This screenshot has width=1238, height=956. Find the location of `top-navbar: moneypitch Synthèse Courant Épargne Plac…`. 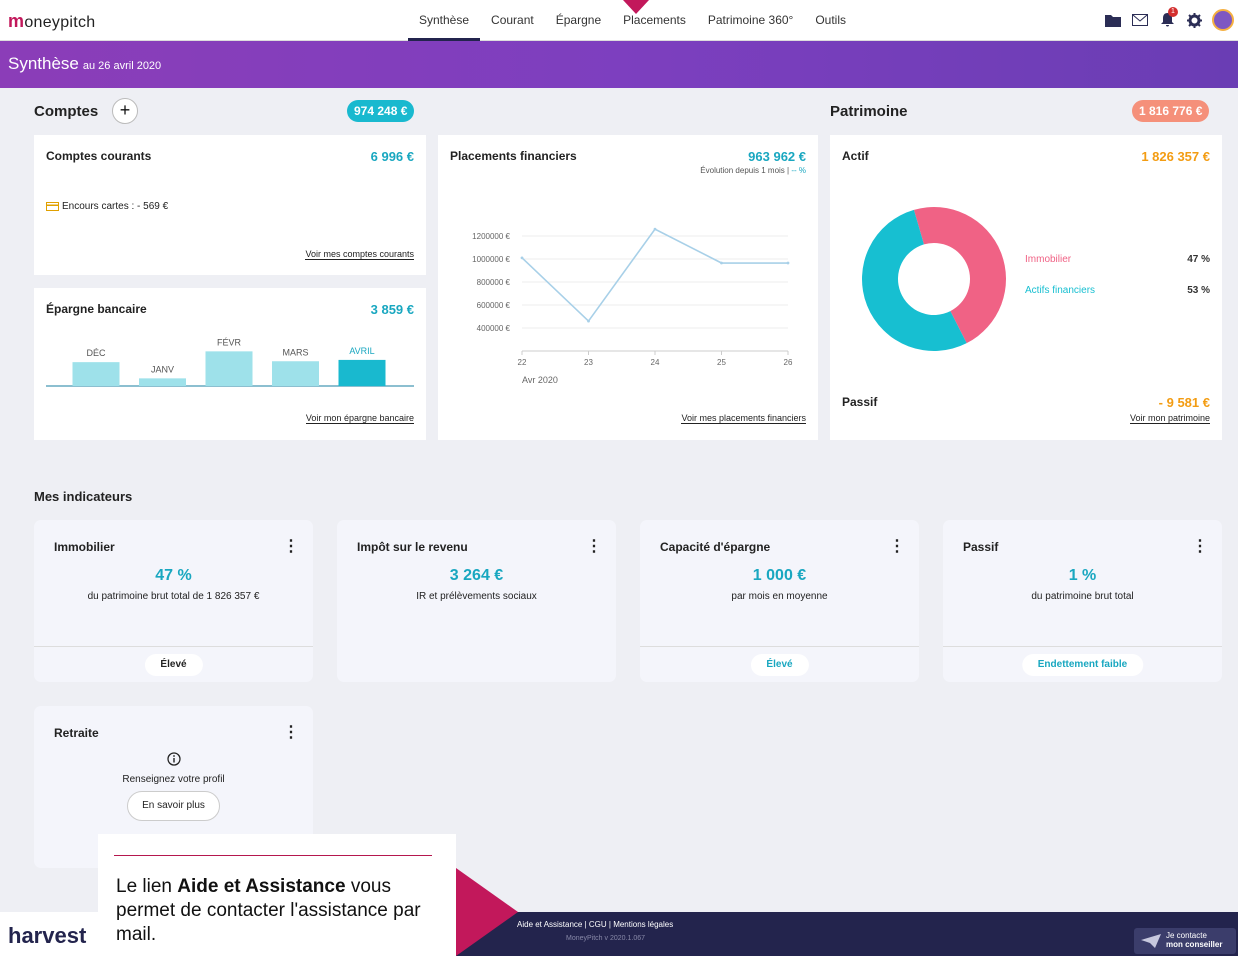

top-navbar: moneypitch Synthèse Courant Épargne Plac… is located at coordinates (619, 20).